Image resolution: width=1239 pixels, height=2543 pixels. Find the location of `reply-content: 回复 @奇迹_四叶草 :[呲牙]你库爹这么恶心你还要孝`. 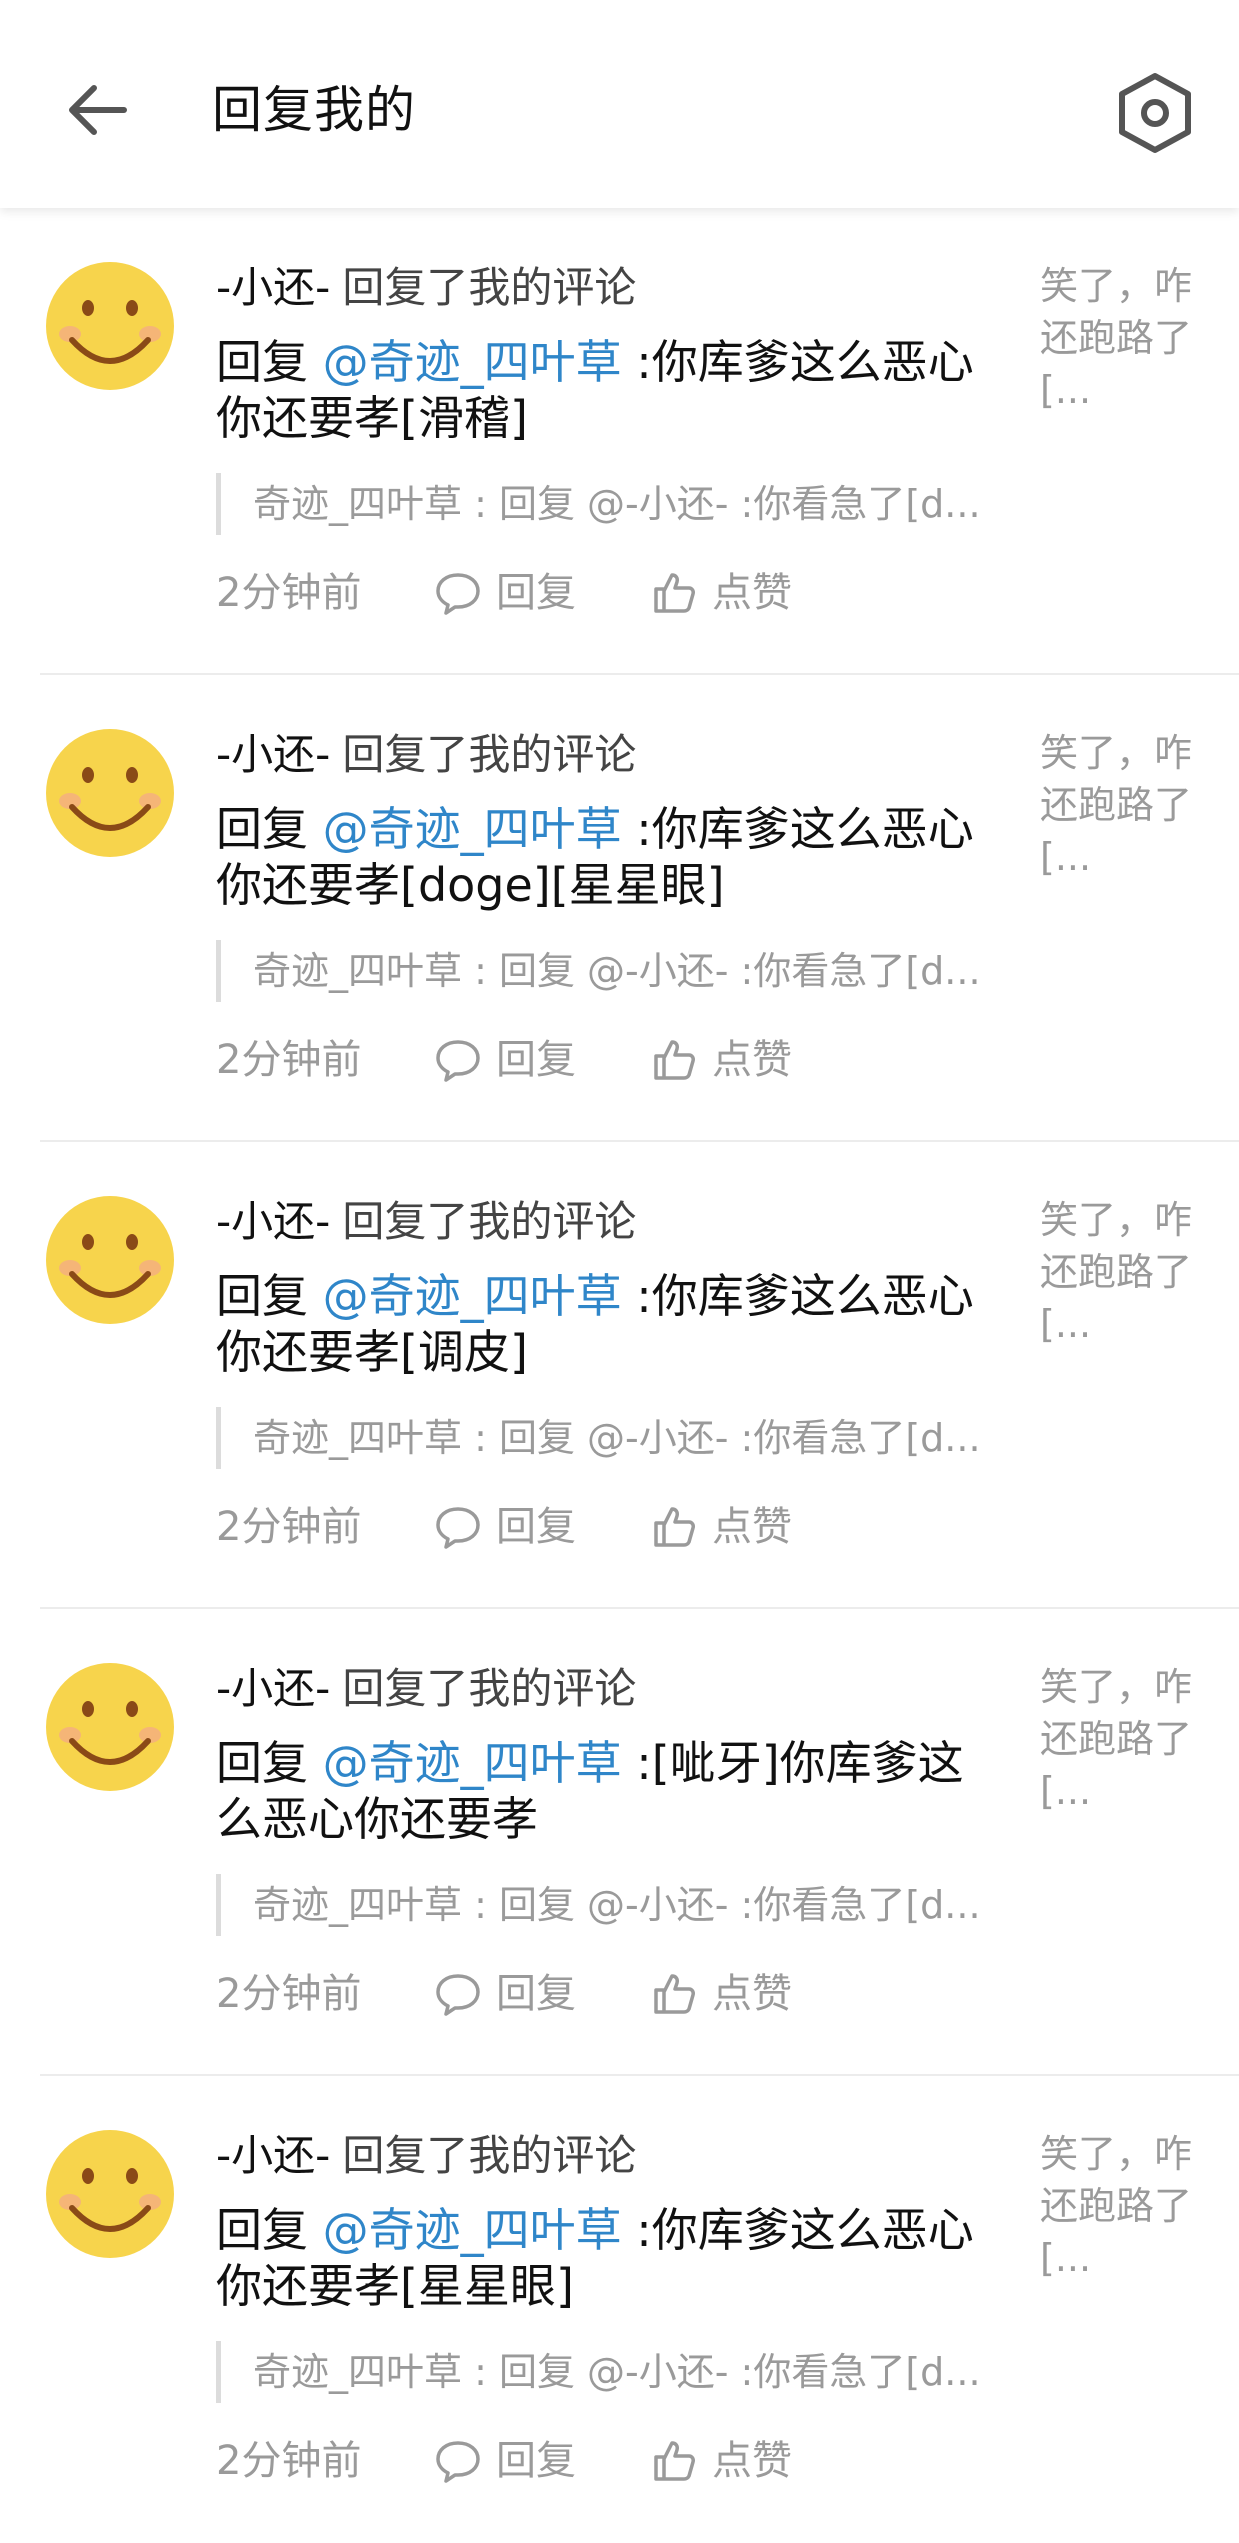

reply-content: 回复 @奇迹_四叶草 :[呲牙]你库爹这么恶心你还要孝 is located at coordinates (611, 1791).